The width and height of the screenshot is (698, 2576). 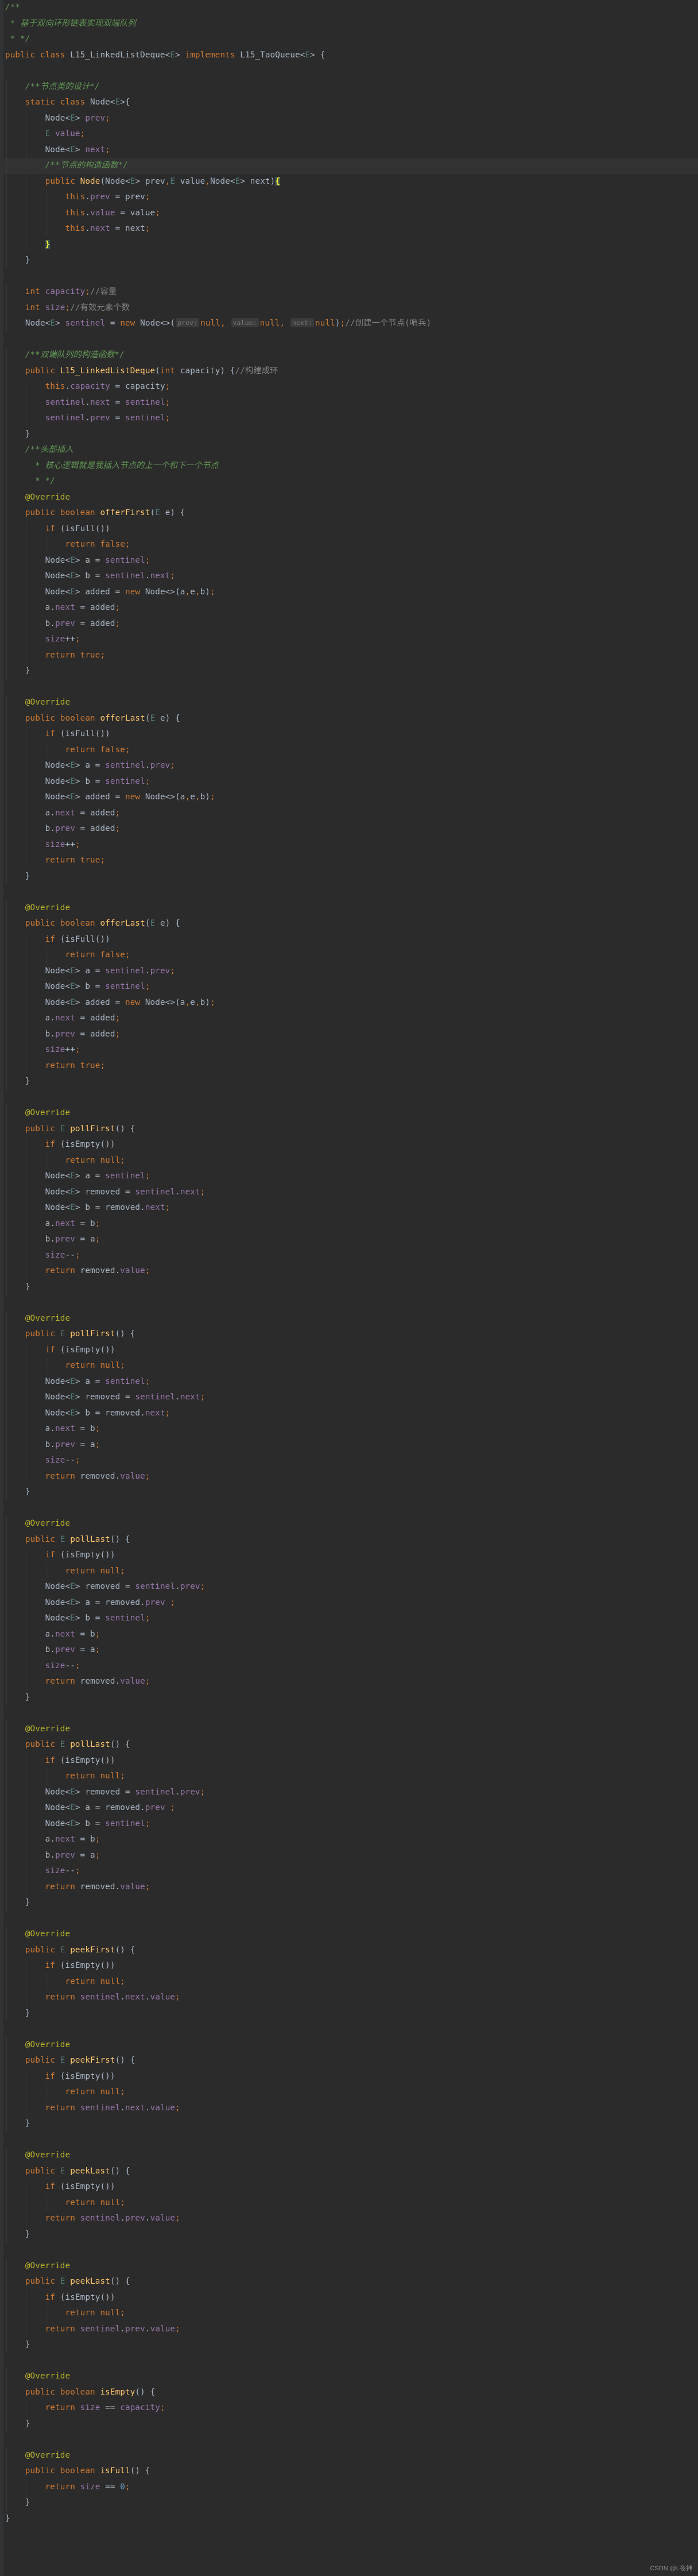 I want to click on code-line: Node<E> removed = sentinel.next;, so click(x=349, y=1192).